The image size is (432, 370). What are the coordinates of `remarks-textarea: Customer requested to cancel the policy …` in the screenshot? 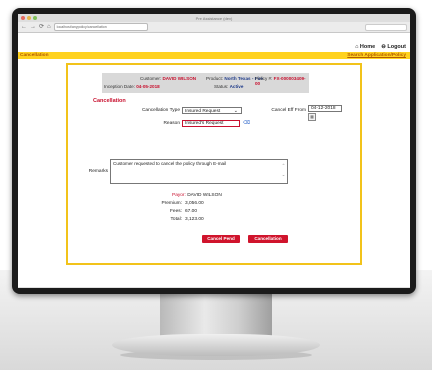 It's located at (199, 171).